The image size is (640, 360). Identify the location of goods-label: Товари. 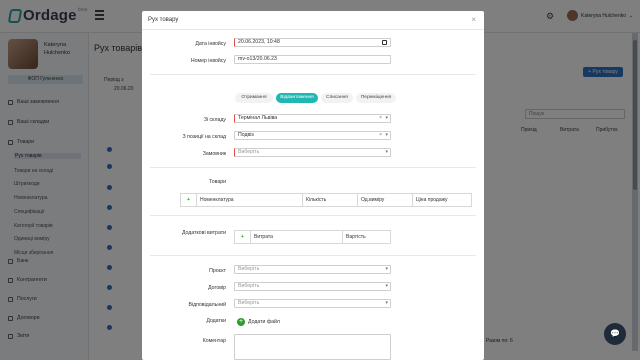
(217, 182).